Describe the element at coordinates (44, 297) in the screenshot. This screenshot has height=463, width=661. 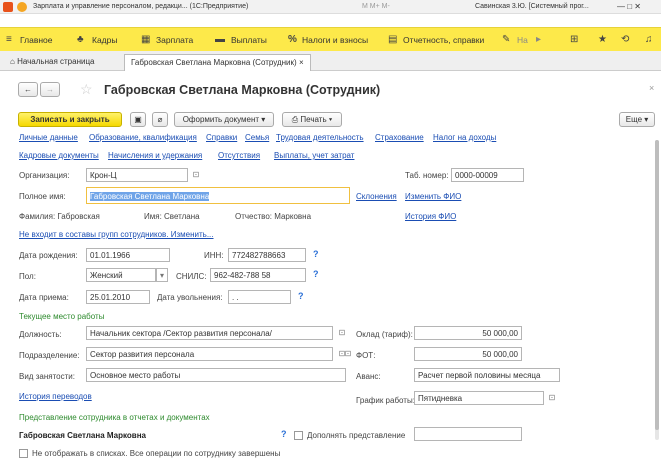
I see `hire-date-label: Дата приема:` at that location.